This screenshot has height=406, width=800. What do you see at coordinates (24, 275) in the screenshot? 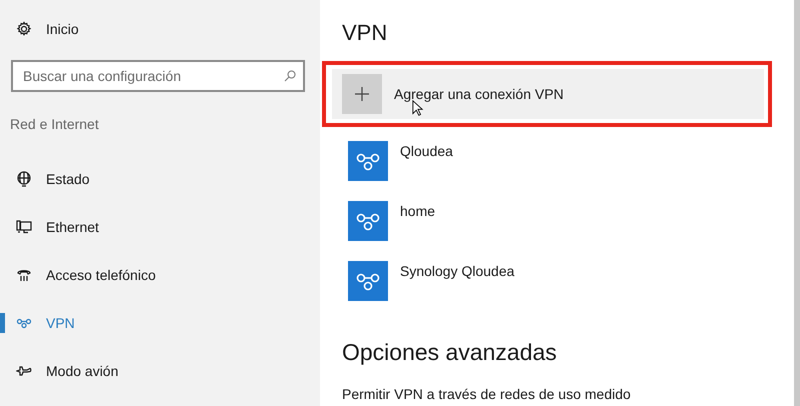
I see `phone-icon` at bounding box center [24, 275].